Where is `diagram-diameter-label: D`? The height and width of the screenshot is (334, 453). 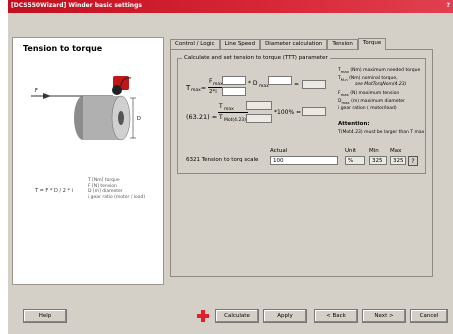
diagram-diameter-label: D is located at coordinates (139, 119).